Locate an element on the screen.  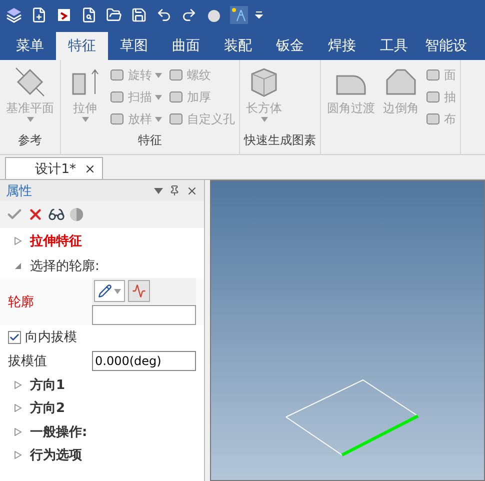
ribbon-tab: 装配 is located at coordinates (238, 46).